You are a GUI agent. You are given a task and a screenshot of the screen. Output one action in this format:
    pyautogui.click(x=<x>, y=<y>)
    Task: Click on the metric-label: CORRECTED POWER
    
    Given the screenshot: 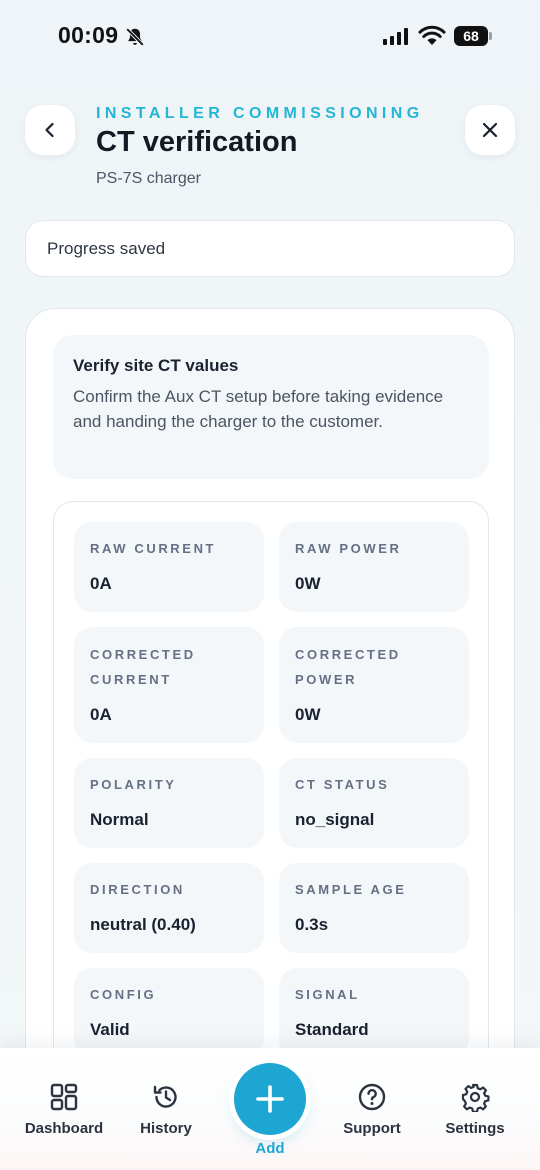 What is the action you would take?
    pyautogui.click(x=348, y=667)
    